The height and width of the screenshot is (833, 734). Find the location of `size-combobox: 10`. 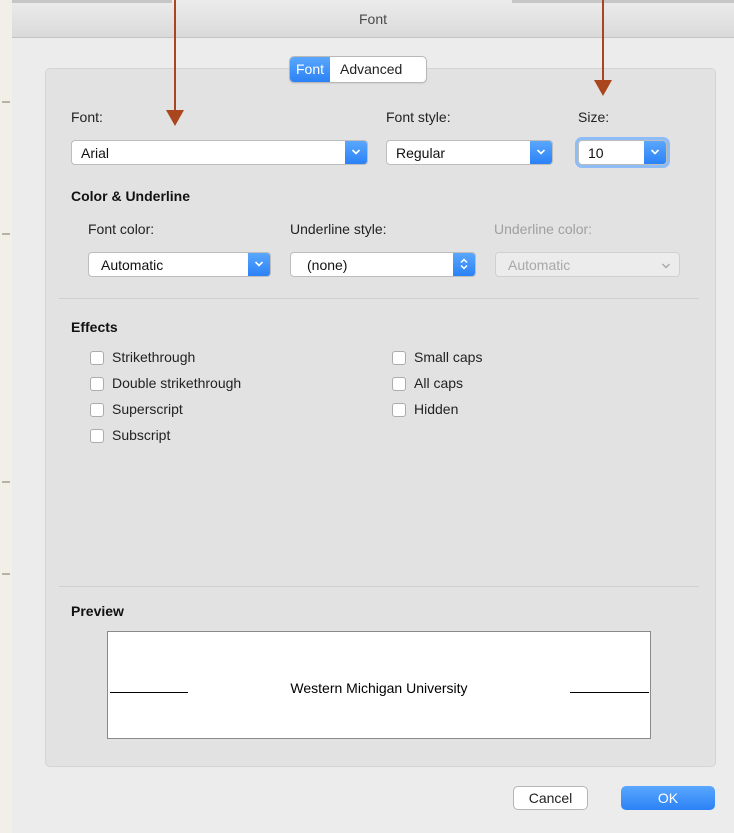

size-combobox: 10 is located at coordinates (622, 152).